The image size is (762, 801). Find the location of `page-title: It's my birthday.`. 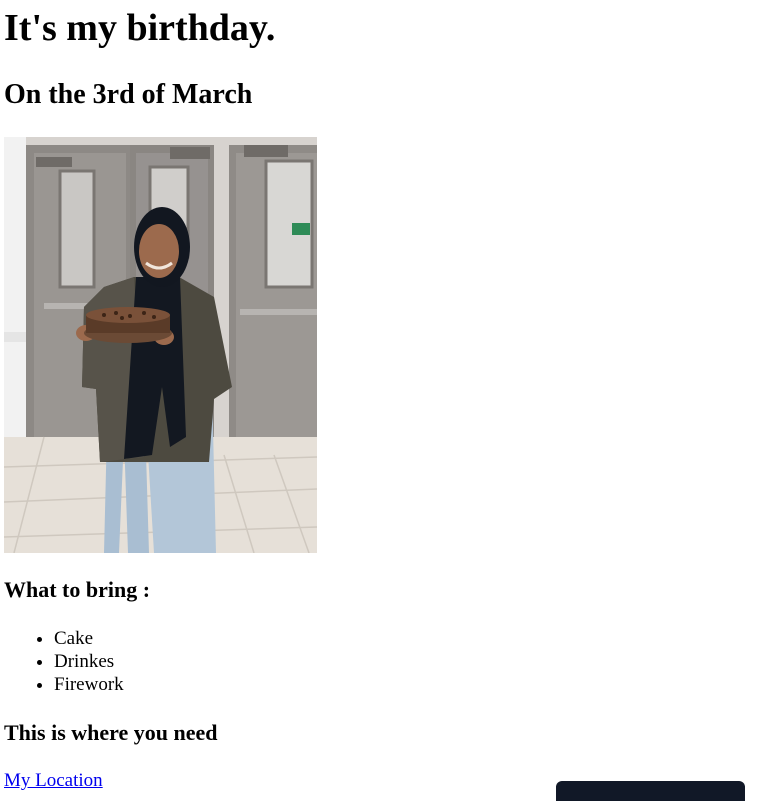

page-title: It's my birthday. is located at coordinates (140, 28).